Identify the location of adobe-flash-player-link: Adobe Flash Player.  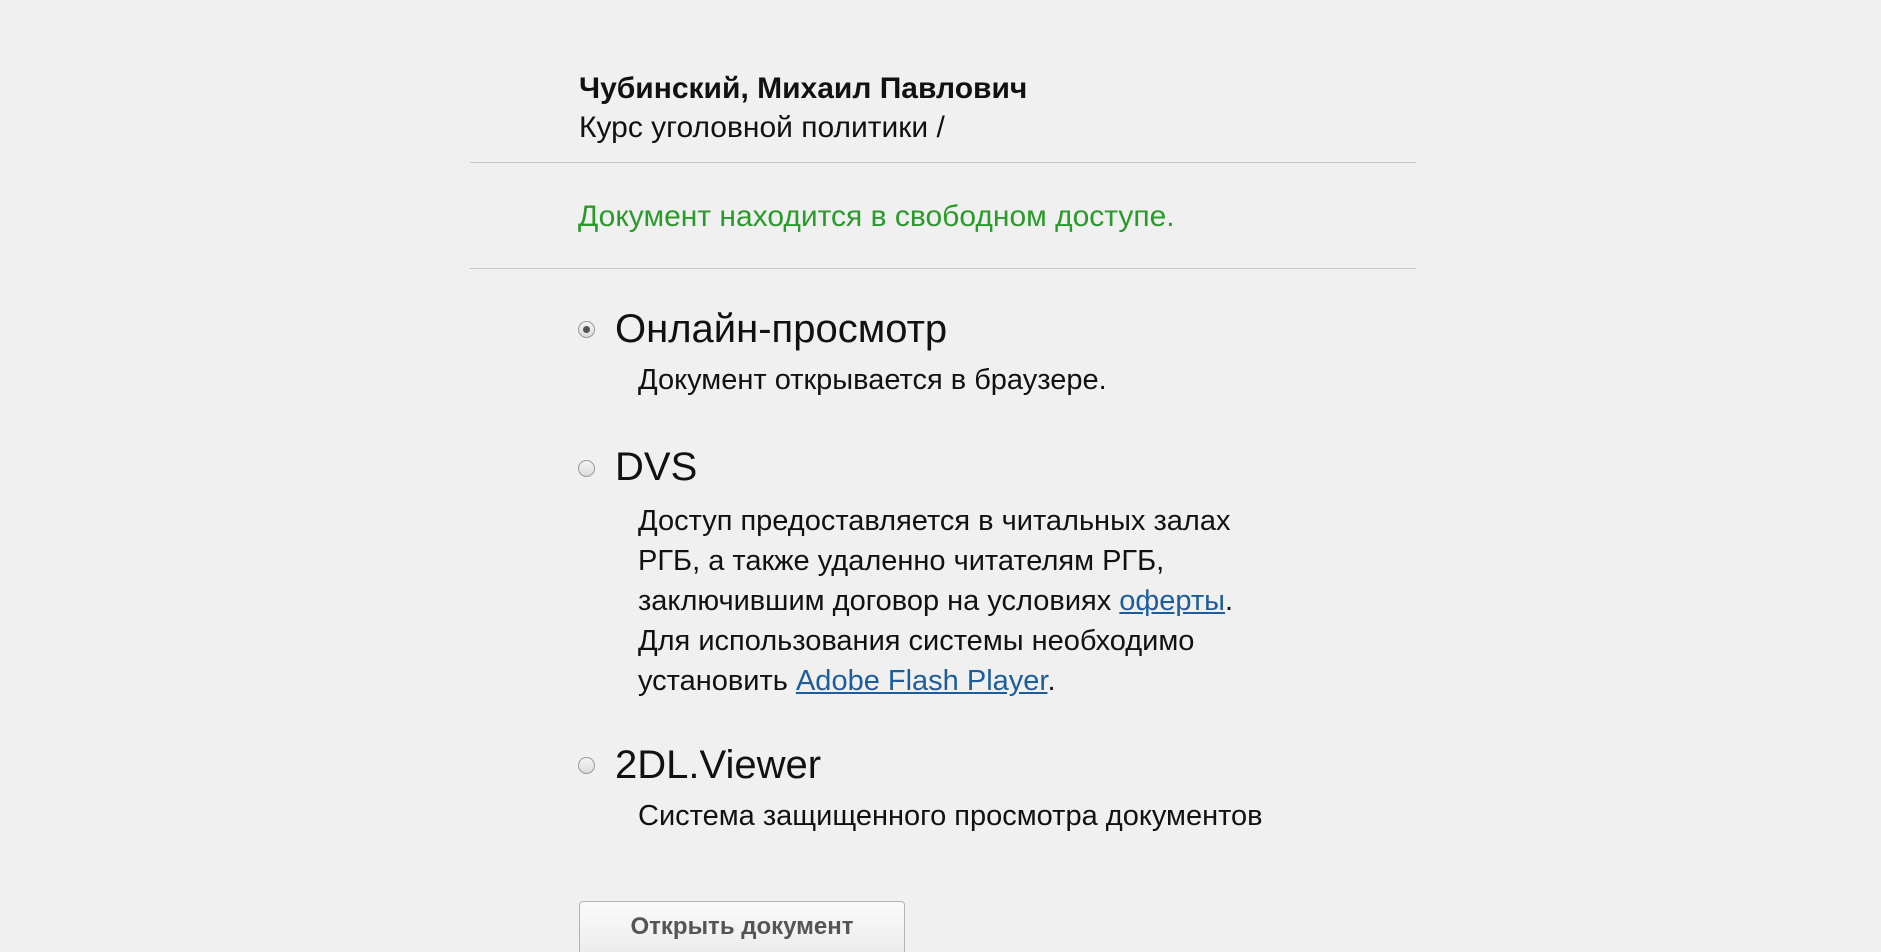
(921, 681).